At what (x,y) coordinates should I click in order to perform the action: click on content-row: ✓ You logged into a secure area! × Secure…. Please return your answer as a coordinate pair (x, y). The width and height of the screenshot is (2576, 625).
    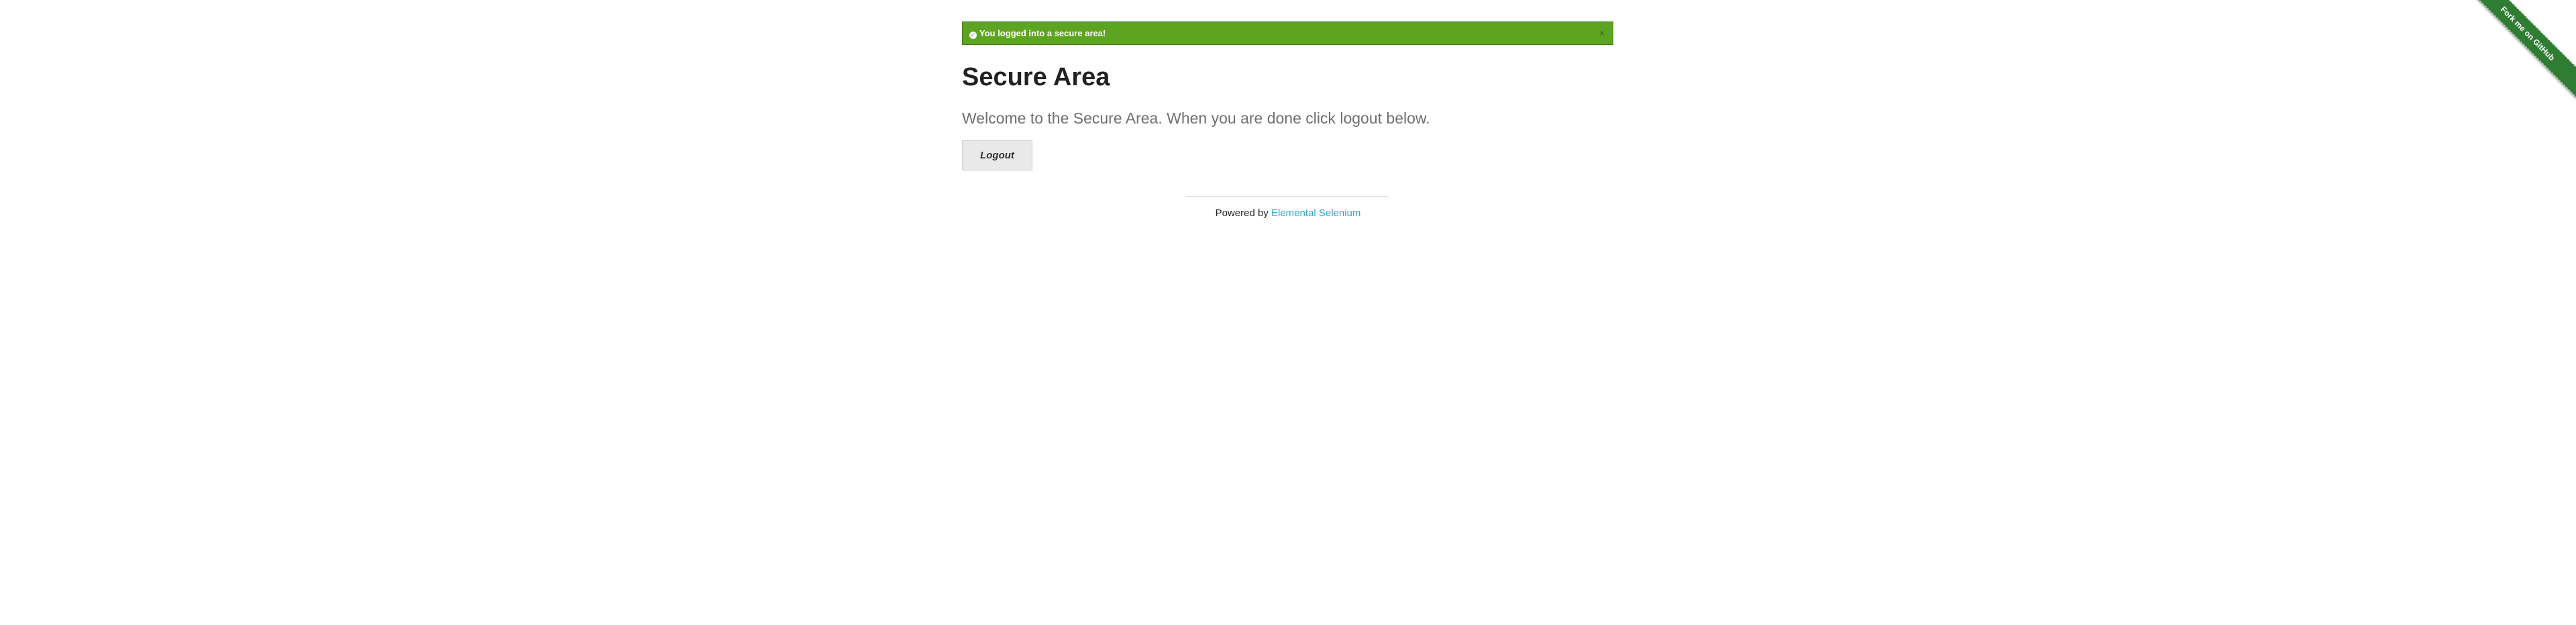
    Looking at the image, I should click on (1287, 96).